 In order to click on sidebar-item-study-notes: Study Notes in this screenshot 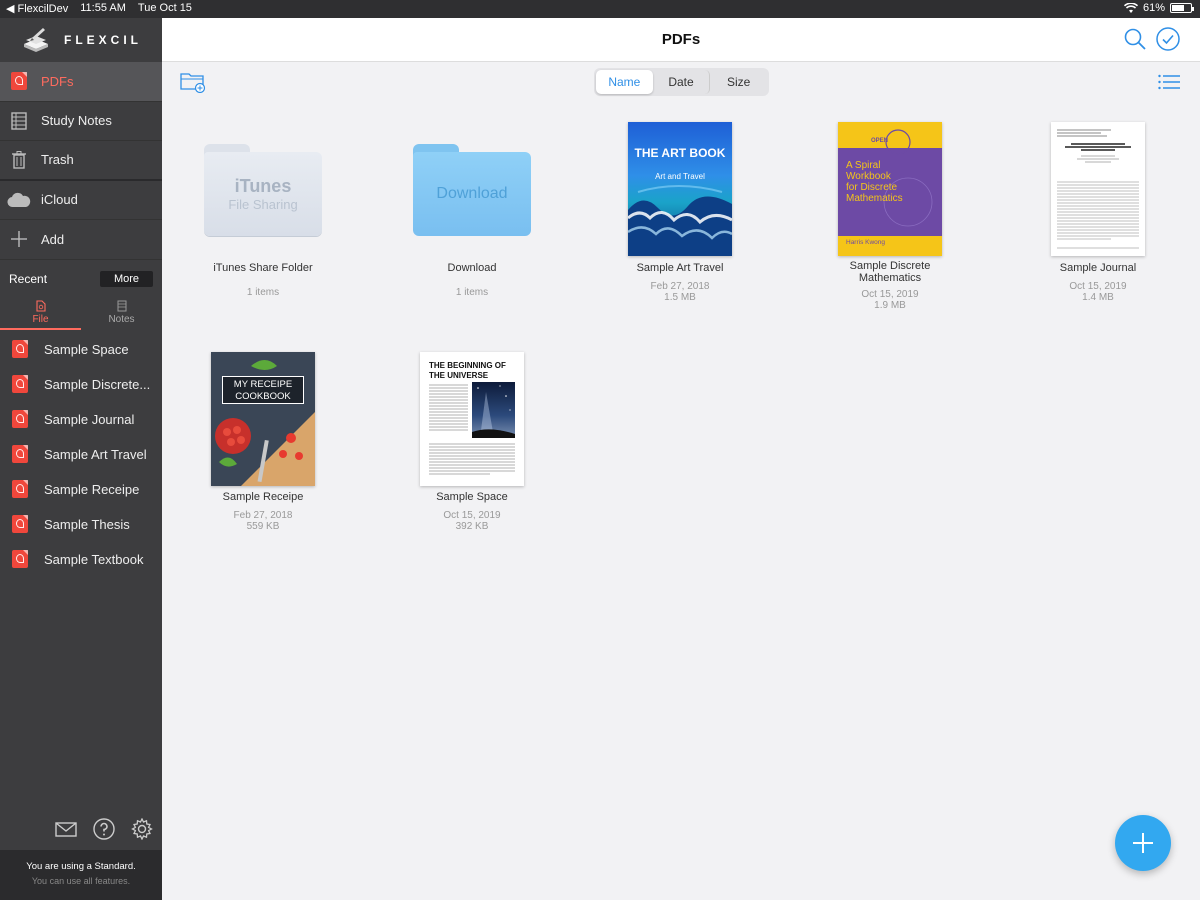, I will do `click(81, 121)`.